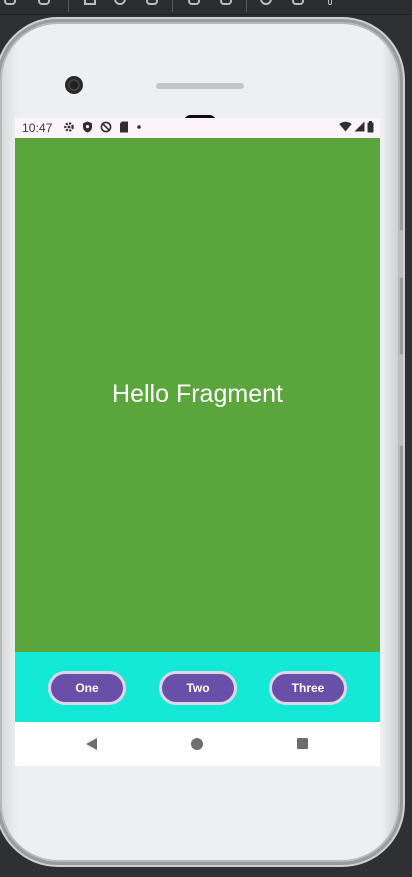 The height and width of the screenshot is (877, 412). I want to click on cellular-signal-icon, so click(359, 128).